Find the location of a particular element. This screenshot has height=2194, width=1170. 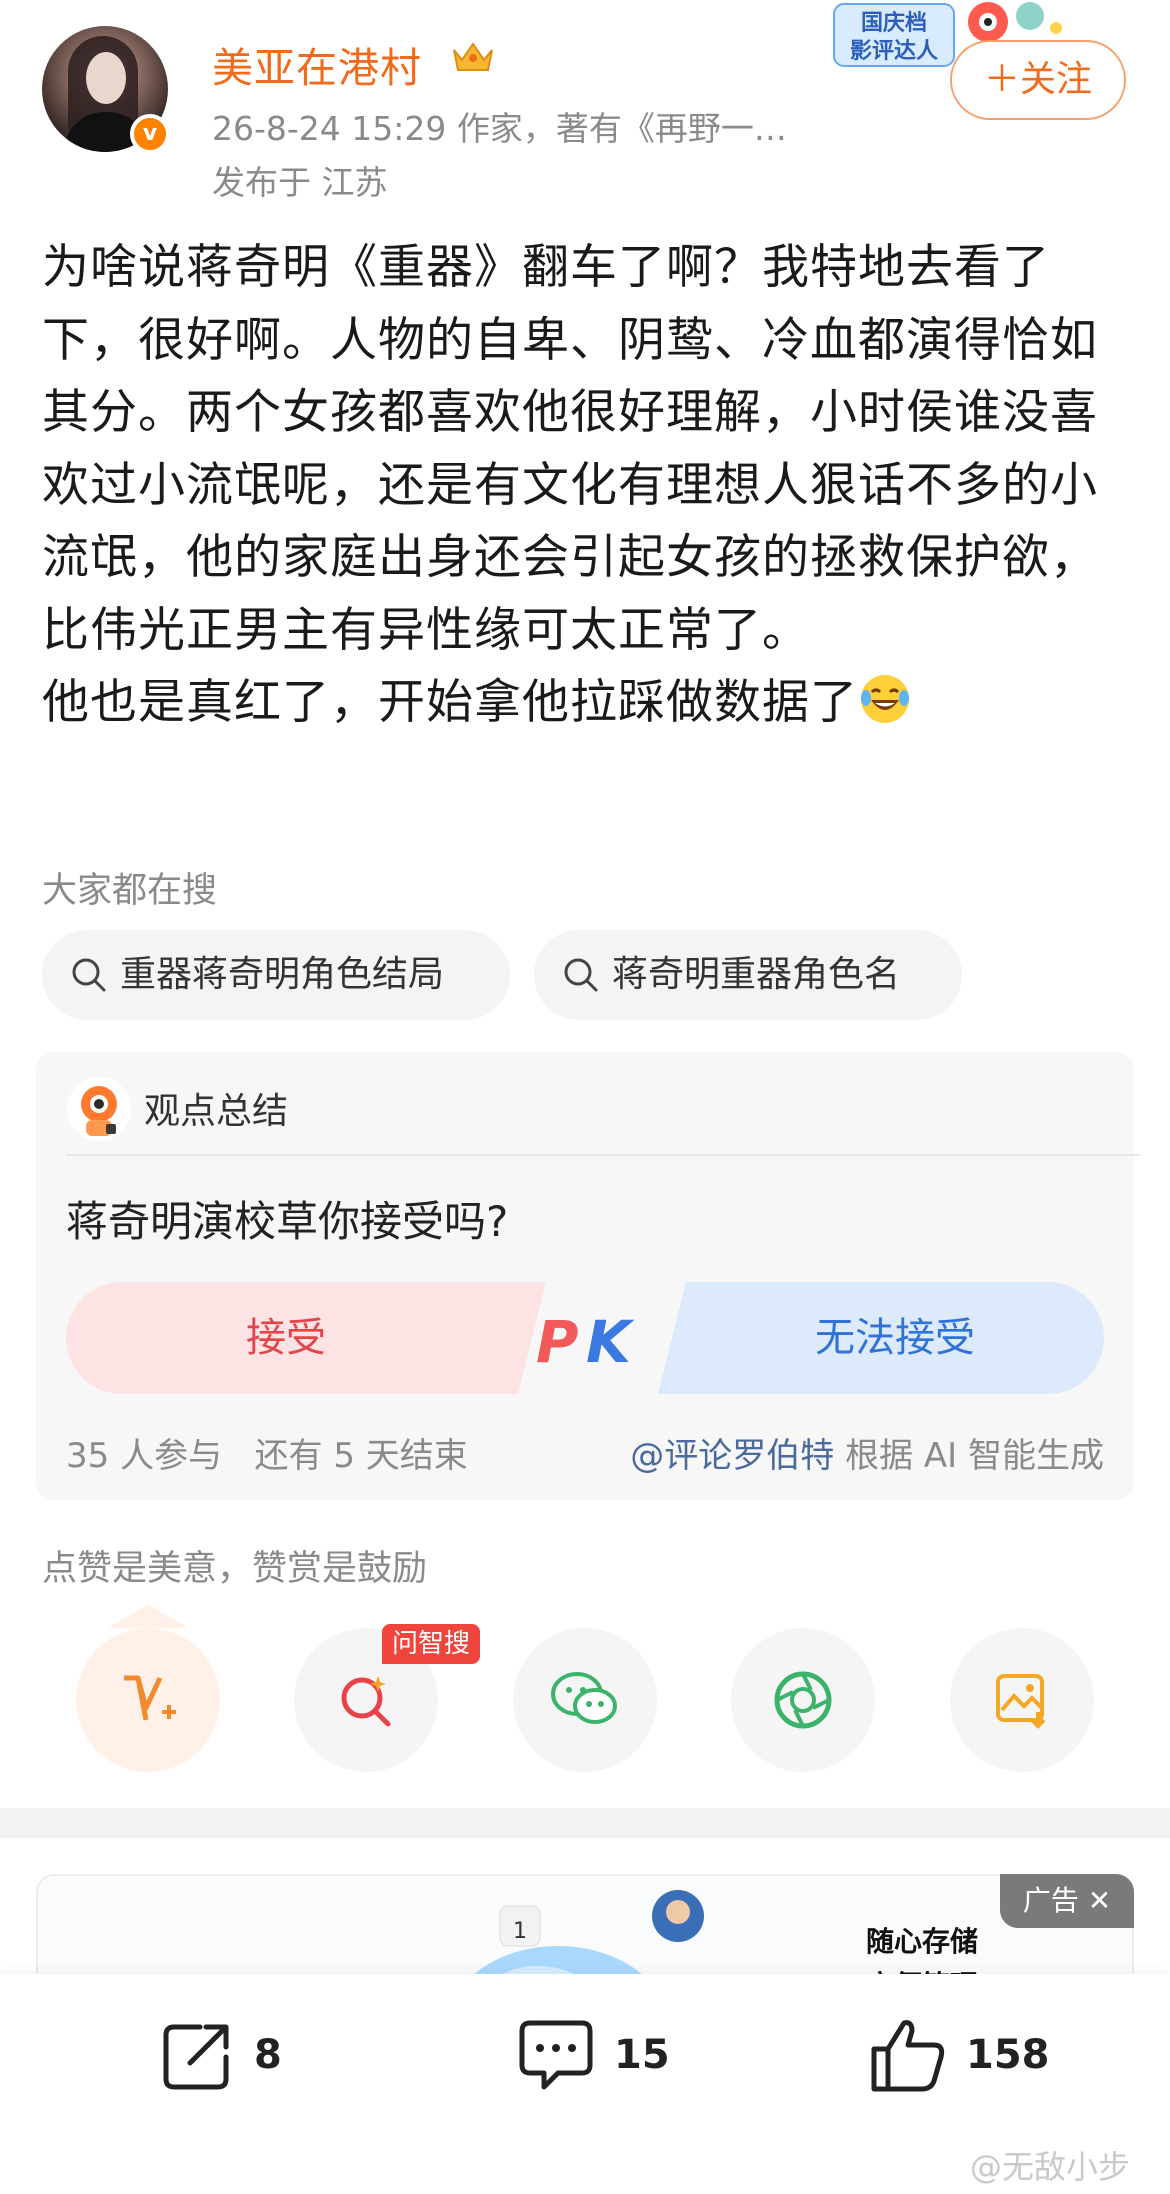

weibo-watermark: @无敌小步 is located at coordinates (1050, 2167).